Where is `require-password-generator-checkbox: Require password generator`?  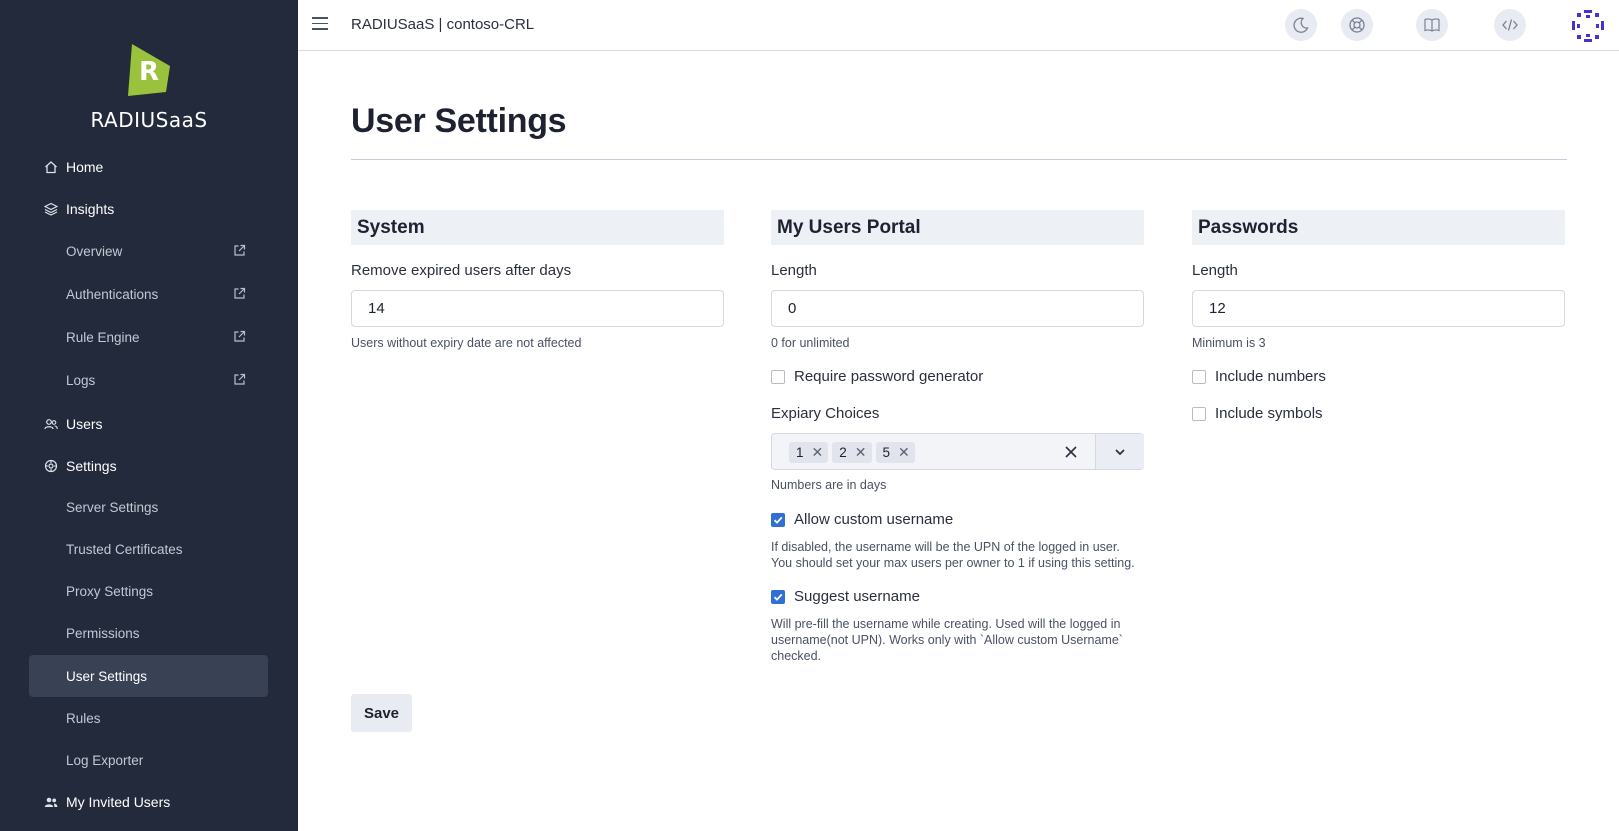
require-password-generator-checkbox: Require password generator is located at coordinates (877, 376).